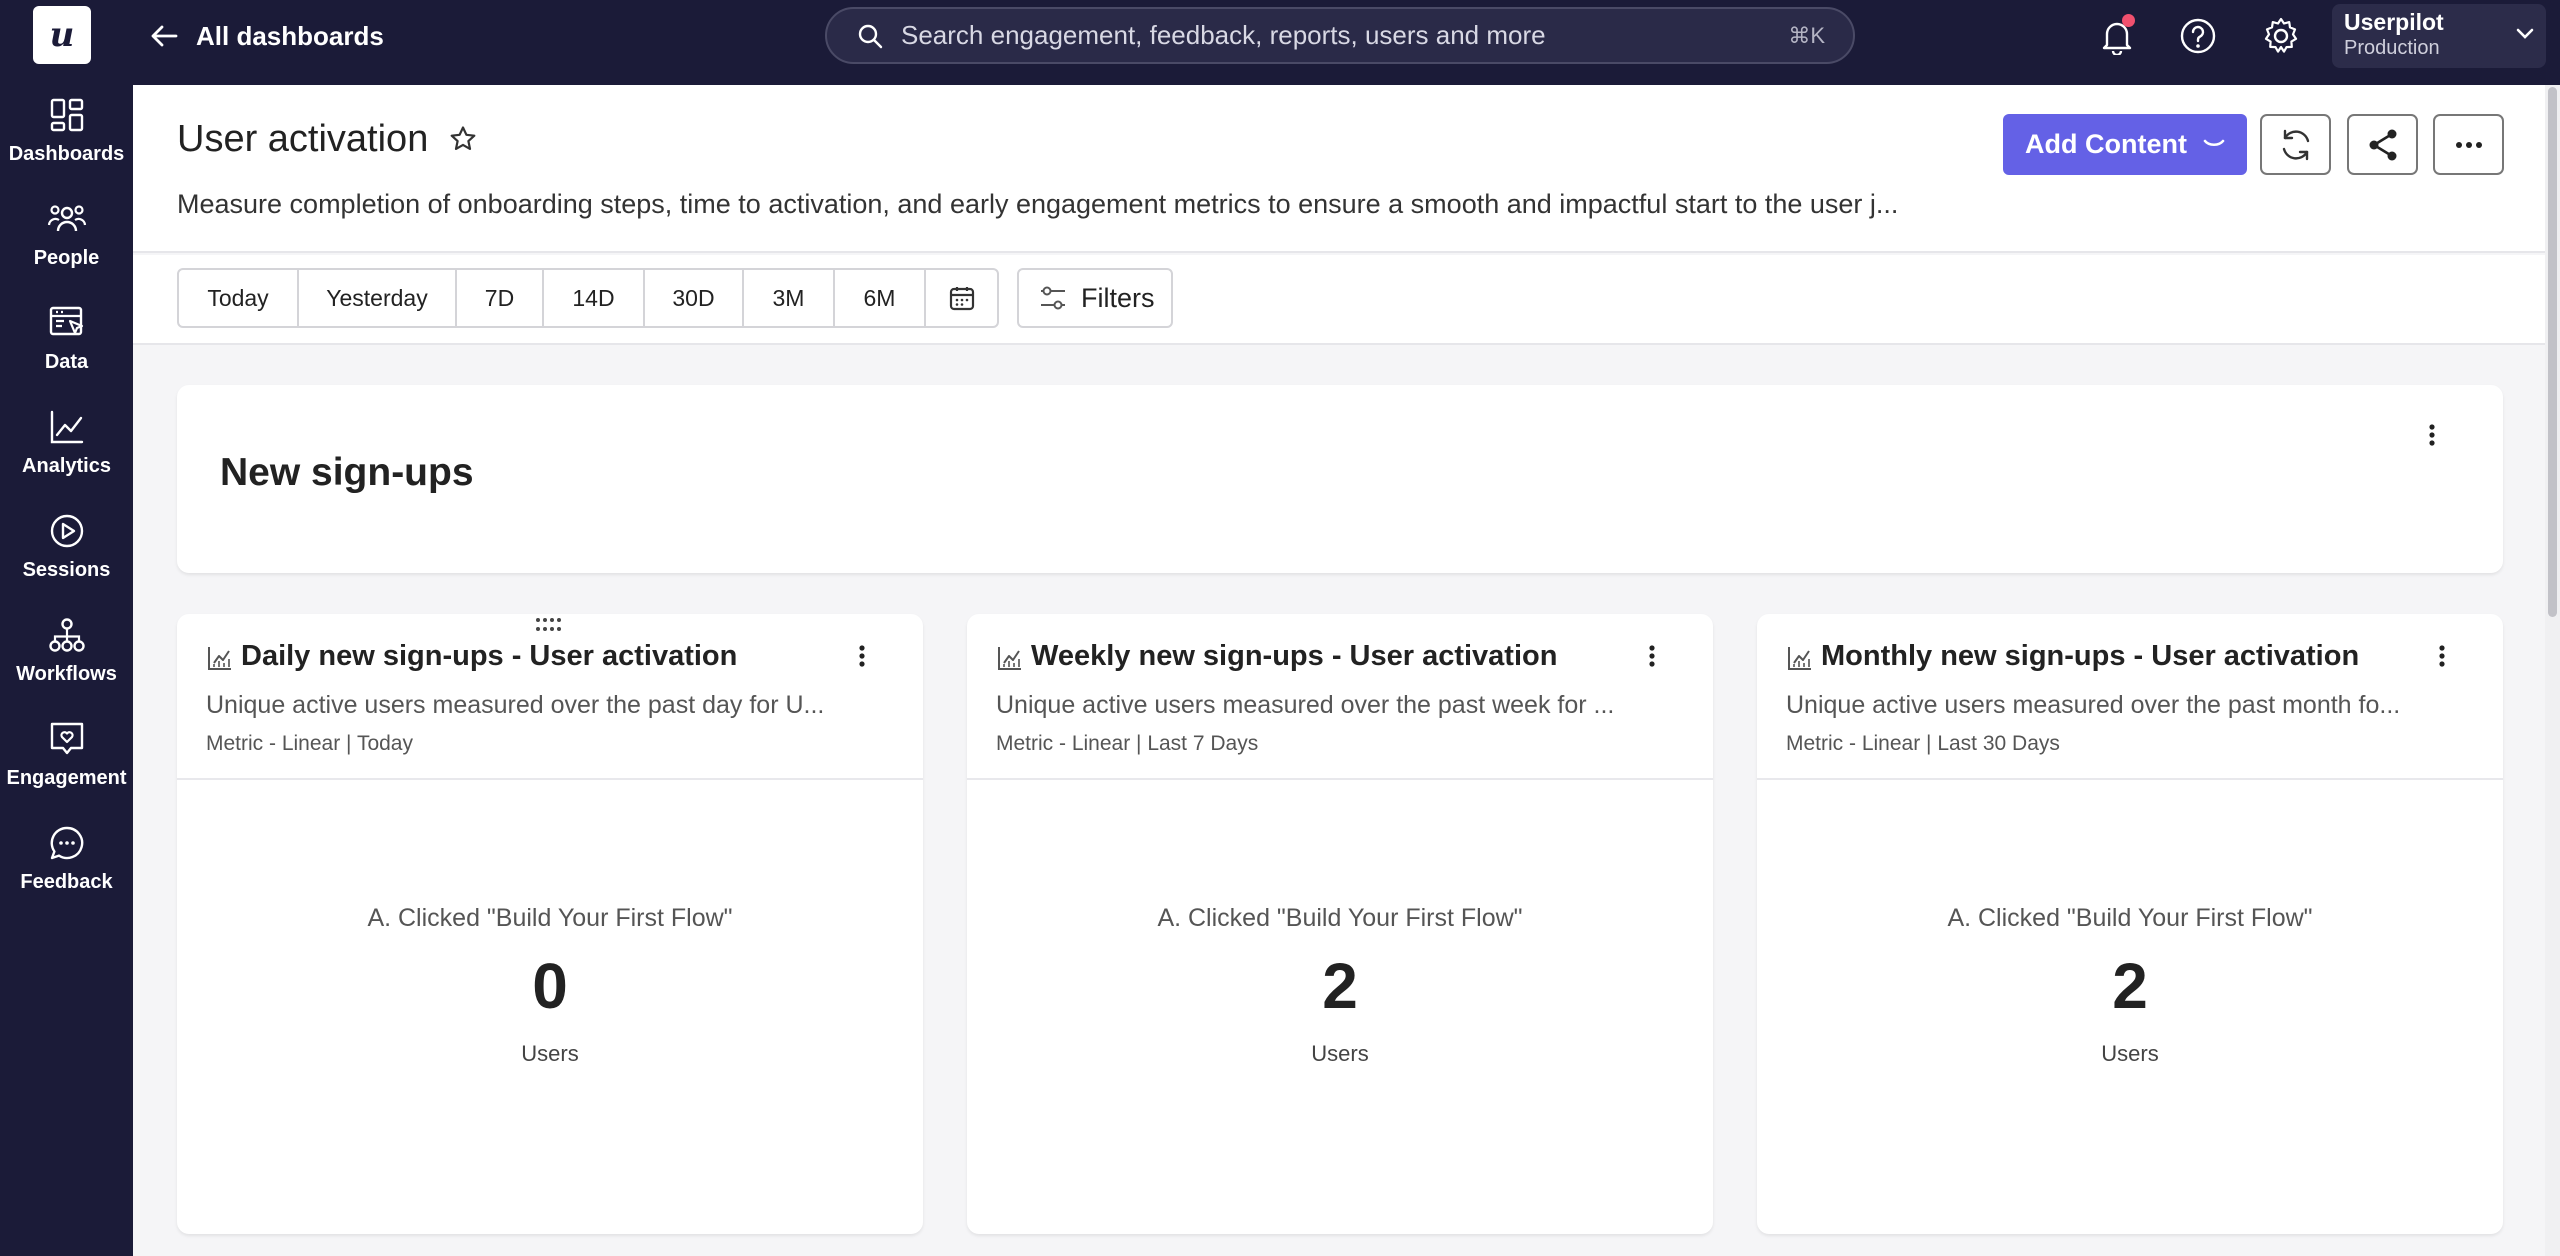 This screenshot has height=1256, width=2560. I want to click on notifications-button, so click(2117, 36).